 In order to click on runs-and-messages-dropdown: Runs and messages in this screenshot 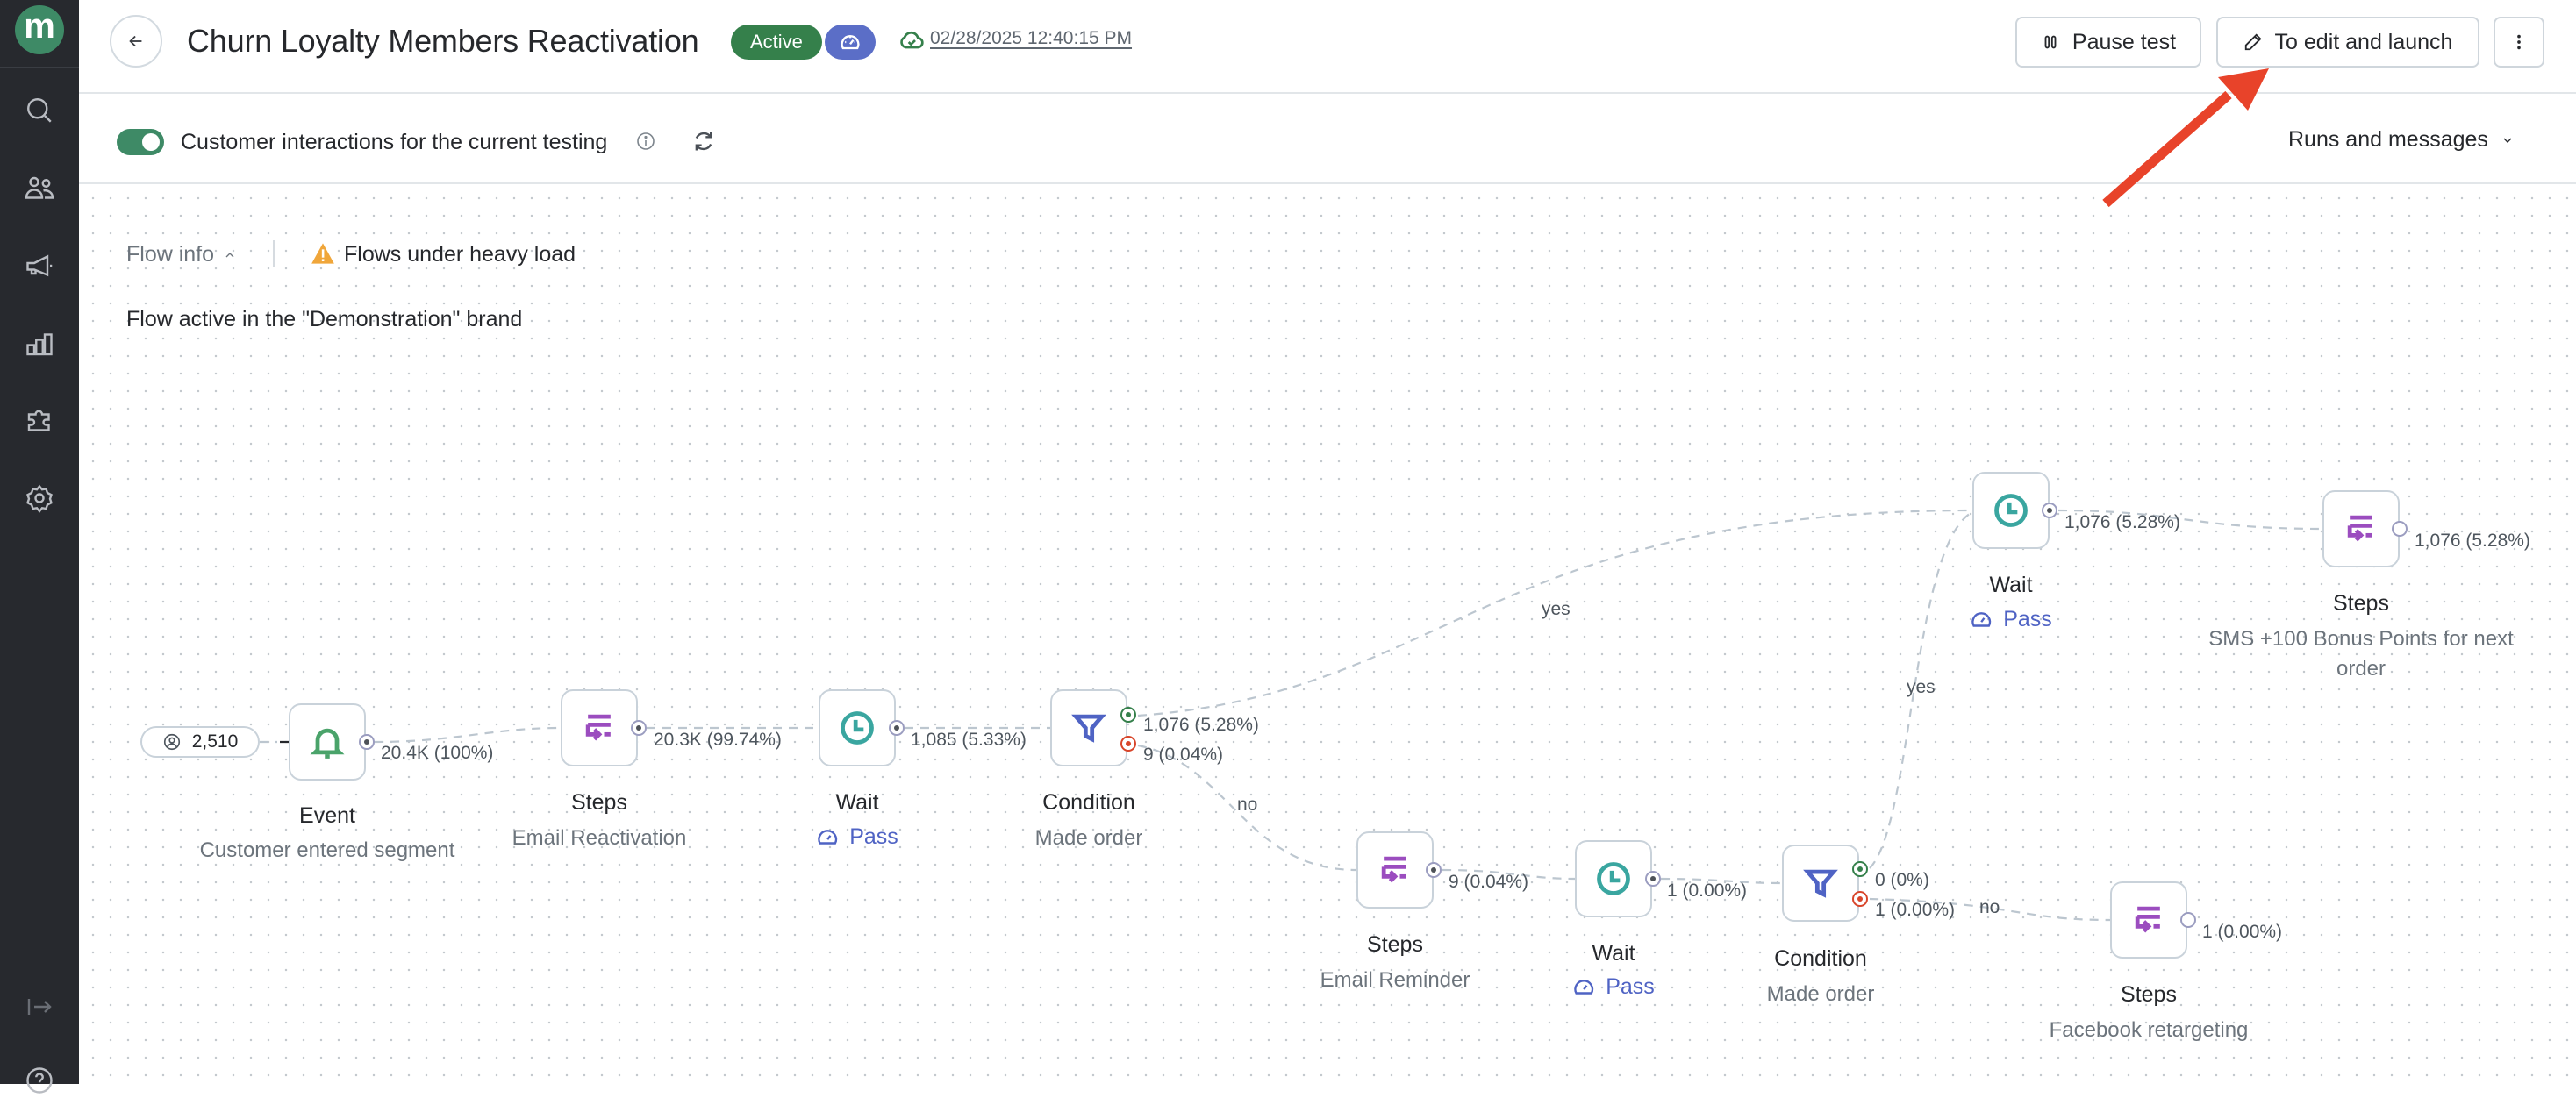, I will do `click(2401, 140)`.